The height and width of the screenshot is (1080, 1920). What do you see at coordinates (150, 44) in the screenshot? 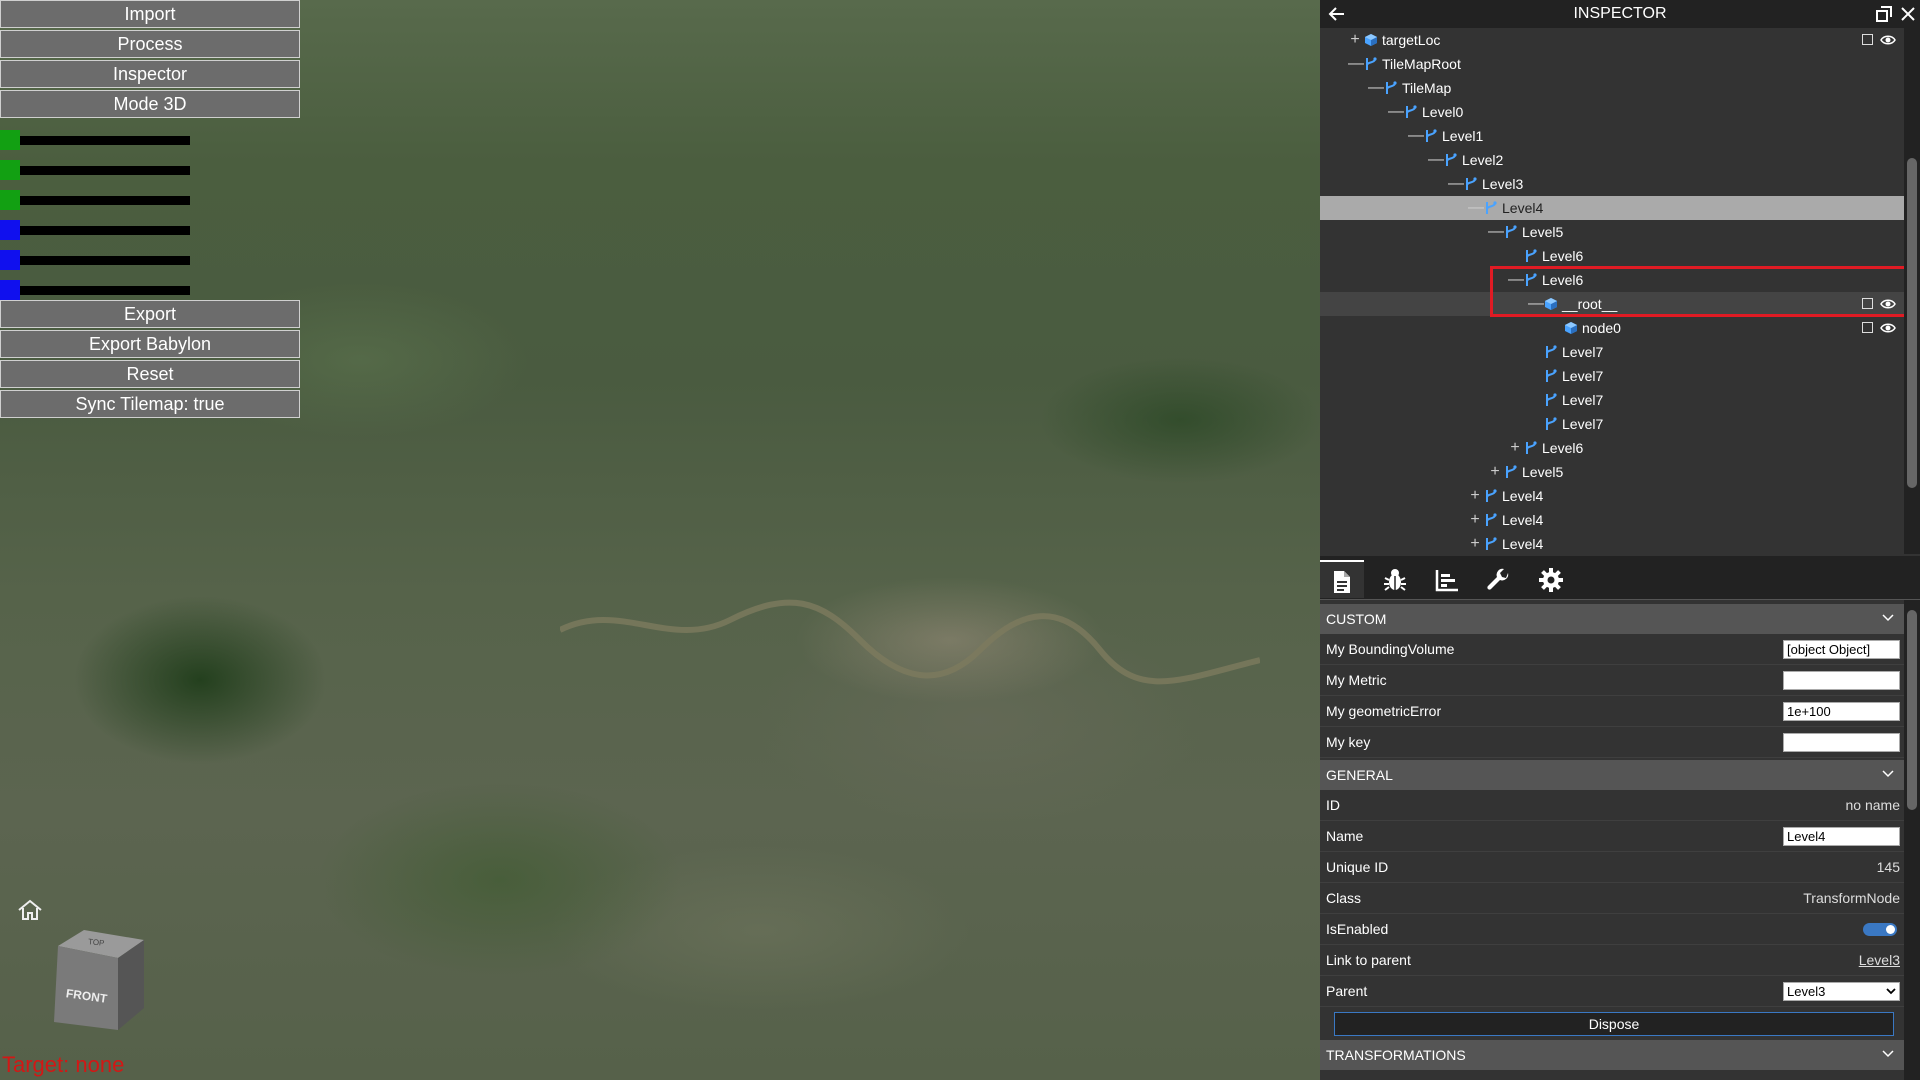
I see `process-button: Process` at bounding box center [150, 44].